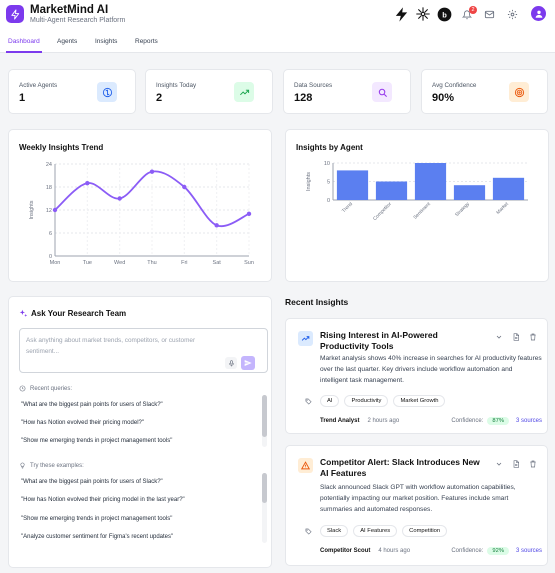 This screenshot has height=573, width=555. What do you see at coordinates (184, 263) in the screenshot?
I see `x-tick-label: Fri` at bounding box center [184, 263].